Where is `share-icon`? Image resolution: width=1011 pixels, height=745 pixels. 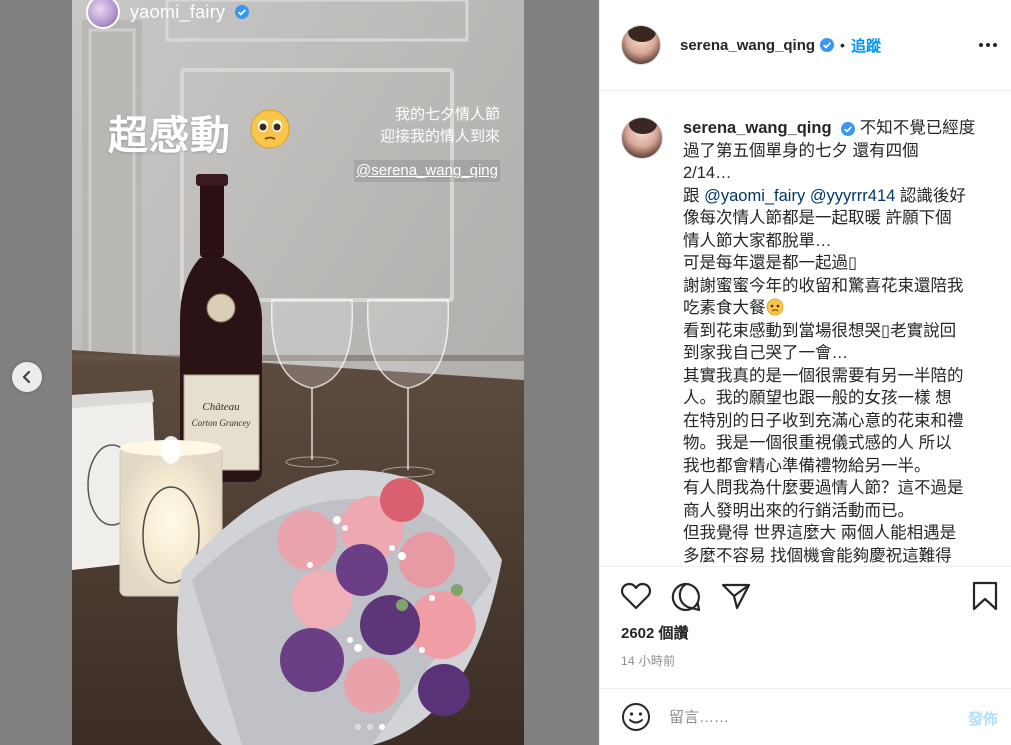 share-icon is located at coordinates (736, 596).